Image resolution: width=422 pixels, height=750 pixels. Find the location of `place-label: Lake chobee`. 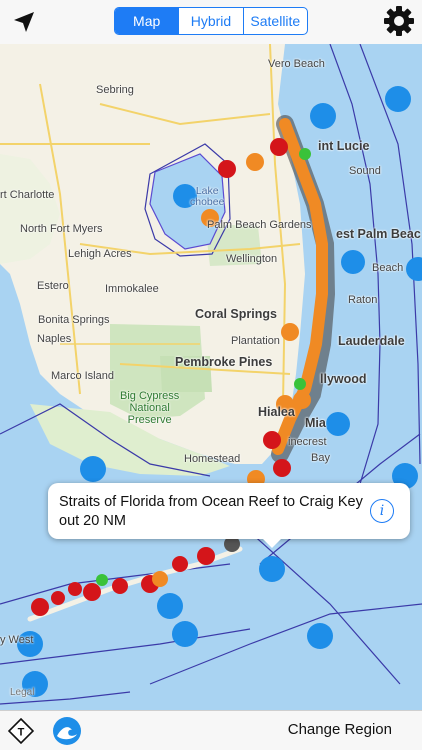

place-label: Lake chobee is located at coordinates (207, 196).